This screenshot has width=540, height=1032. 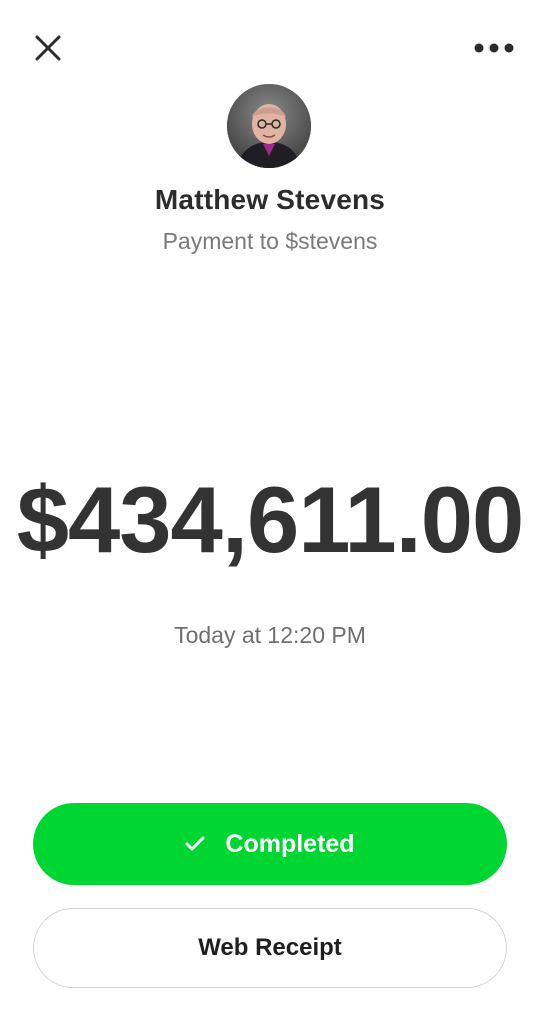 I want to click on payment-timestamp: Today at 12:20 PM, so click(x=270, y=635).